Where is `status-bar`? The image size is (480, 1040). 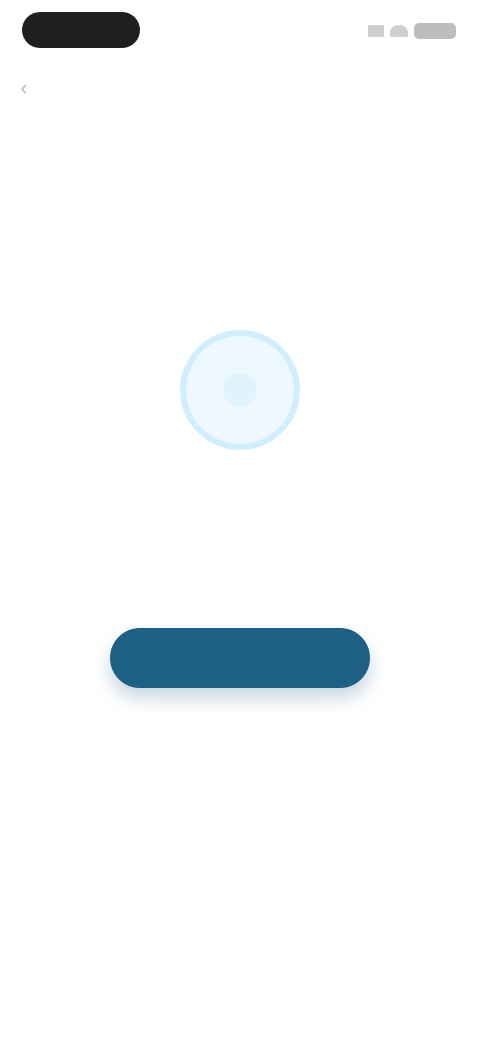
status-bar is located at coordinates (240, 32).